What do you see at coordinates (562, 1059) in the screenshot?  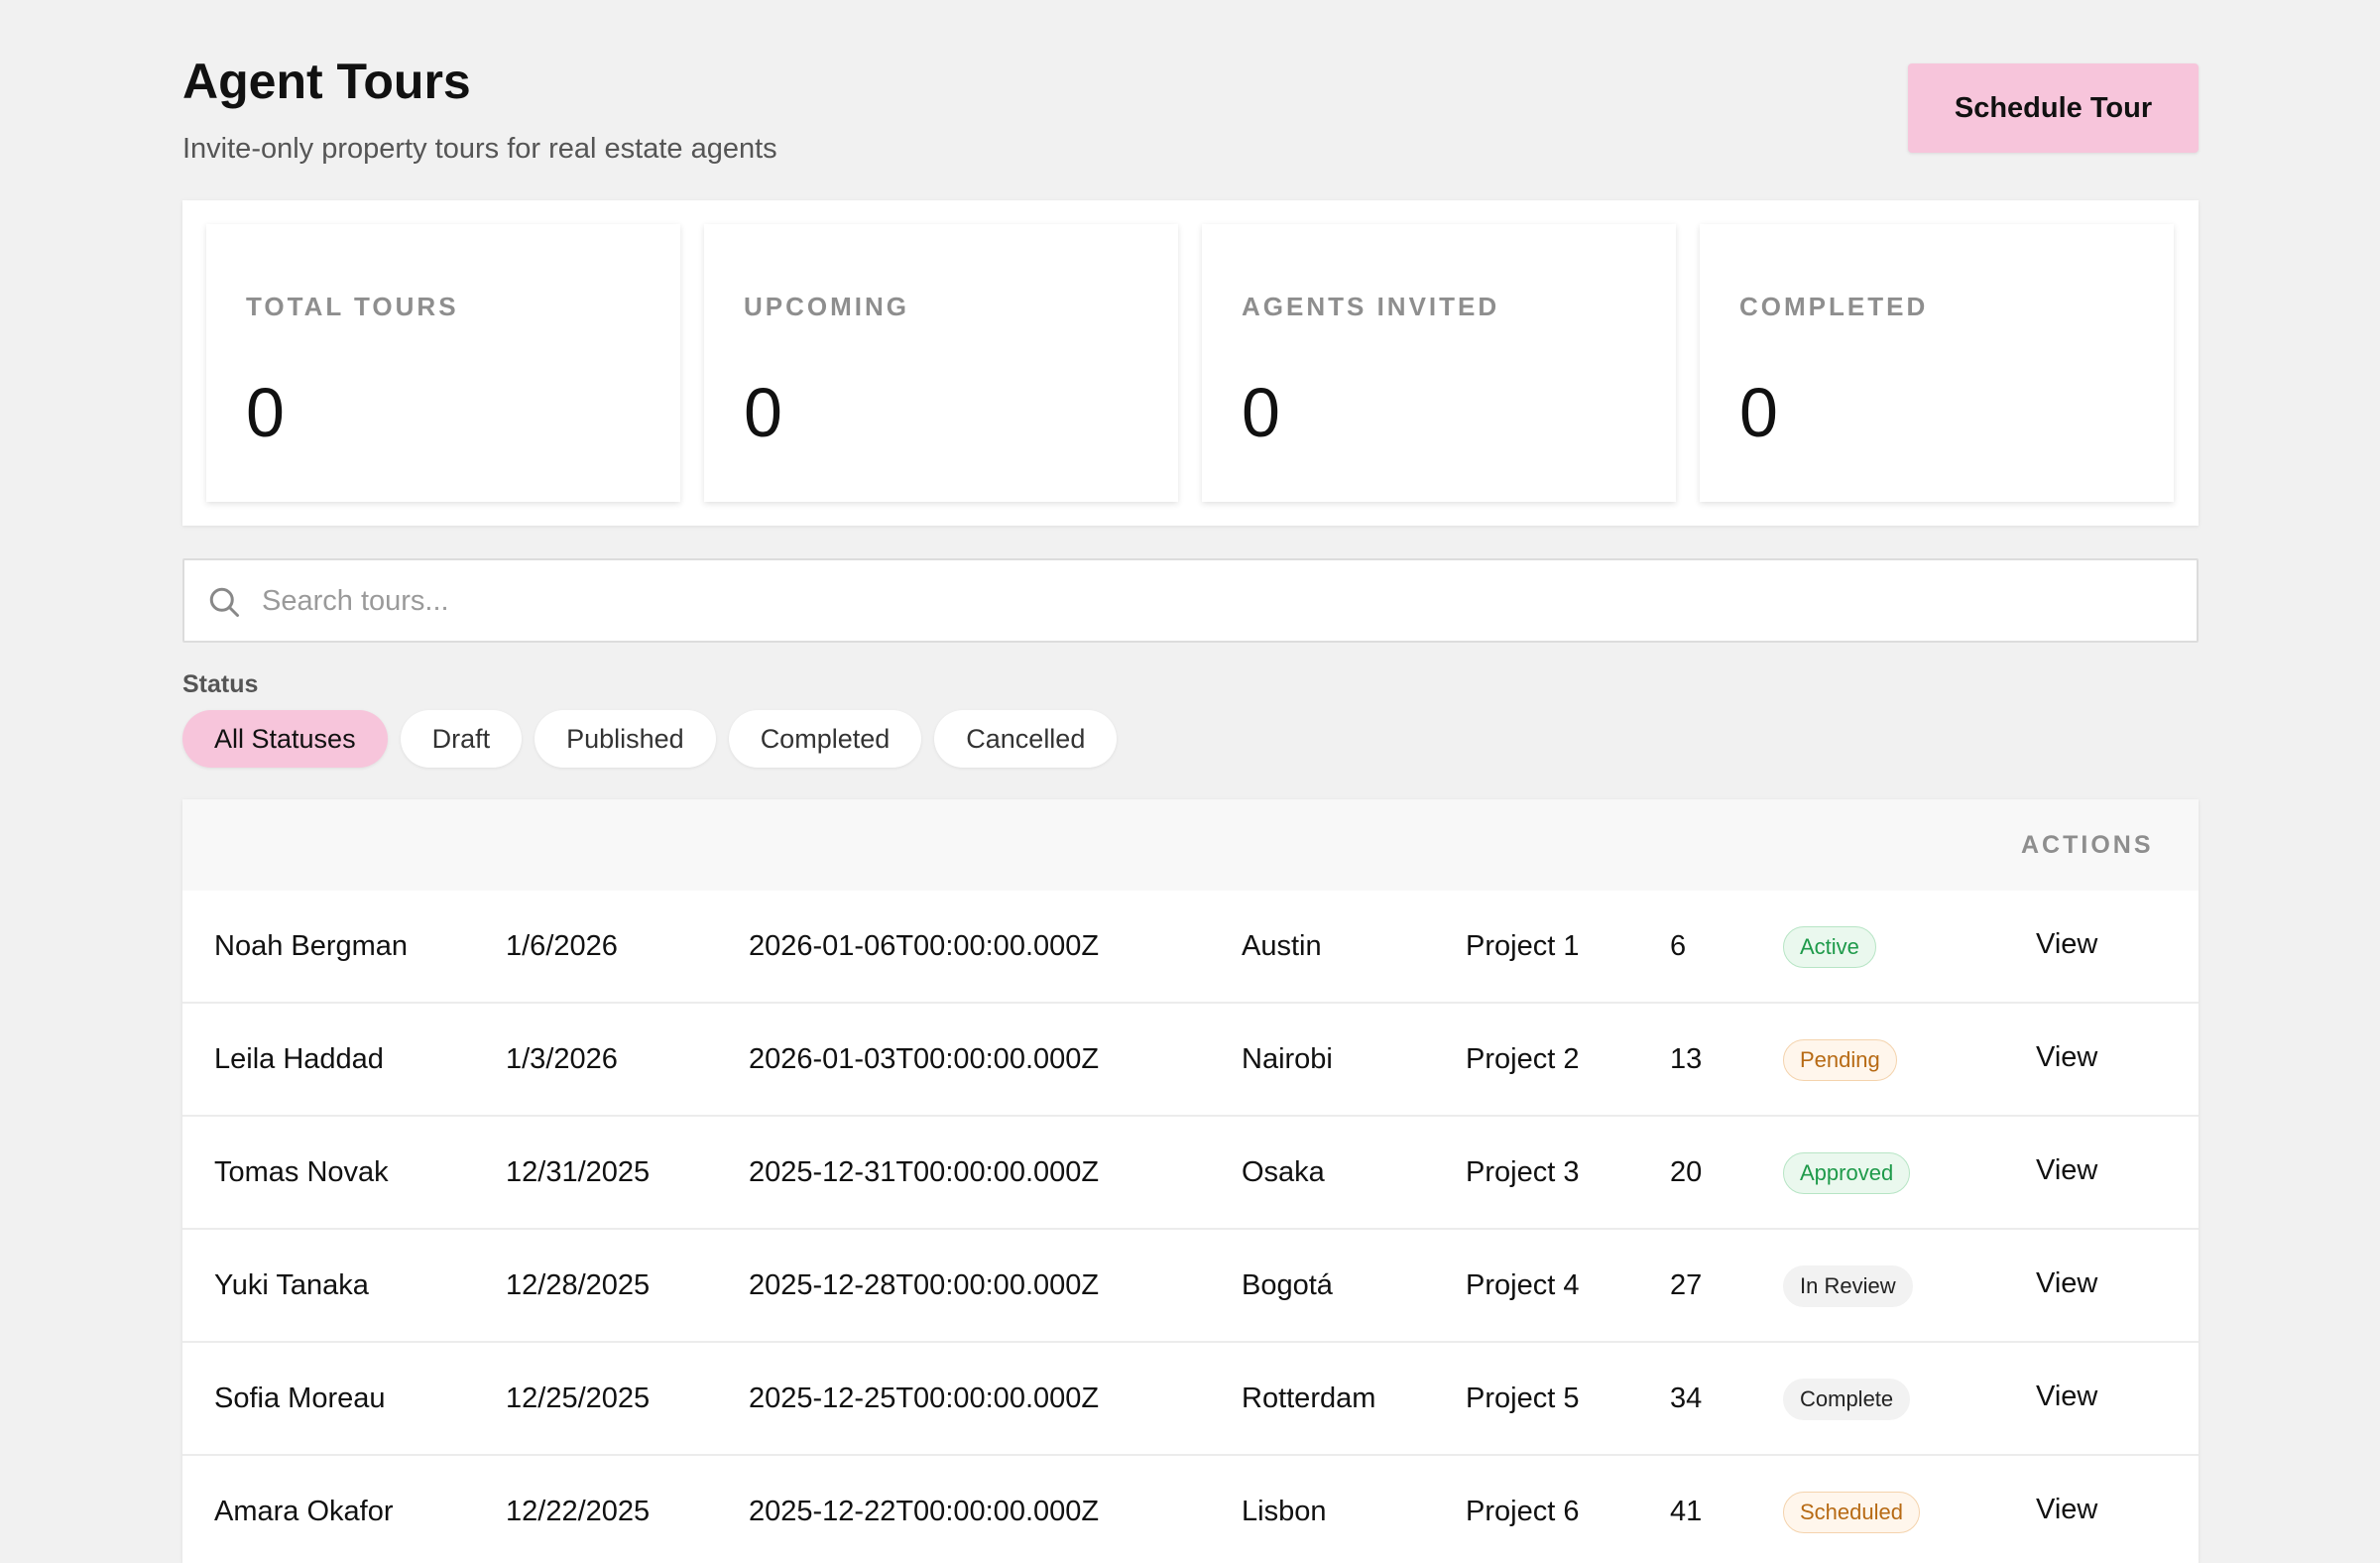 I see `tour-date: 1/3/2026` at bounding box center [562, 1059].